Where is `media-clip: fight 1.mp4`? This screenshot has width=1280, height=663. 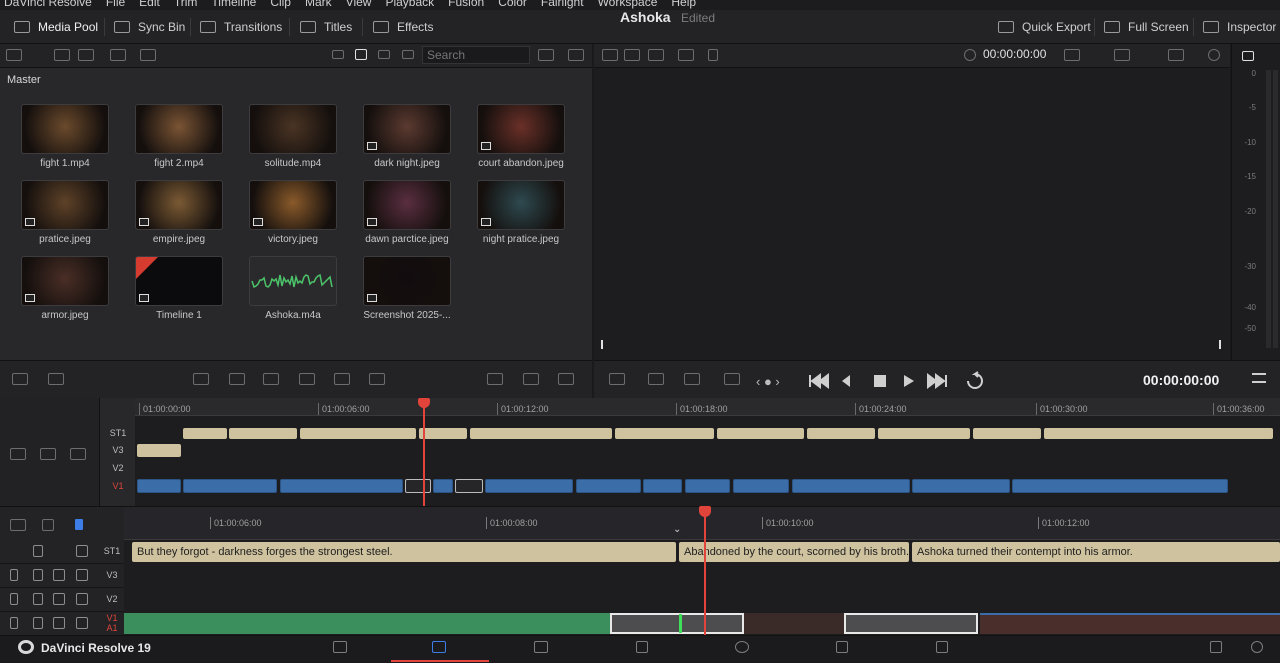
media-clip: fight 1.mp4 is located at coordinates (65, 140).